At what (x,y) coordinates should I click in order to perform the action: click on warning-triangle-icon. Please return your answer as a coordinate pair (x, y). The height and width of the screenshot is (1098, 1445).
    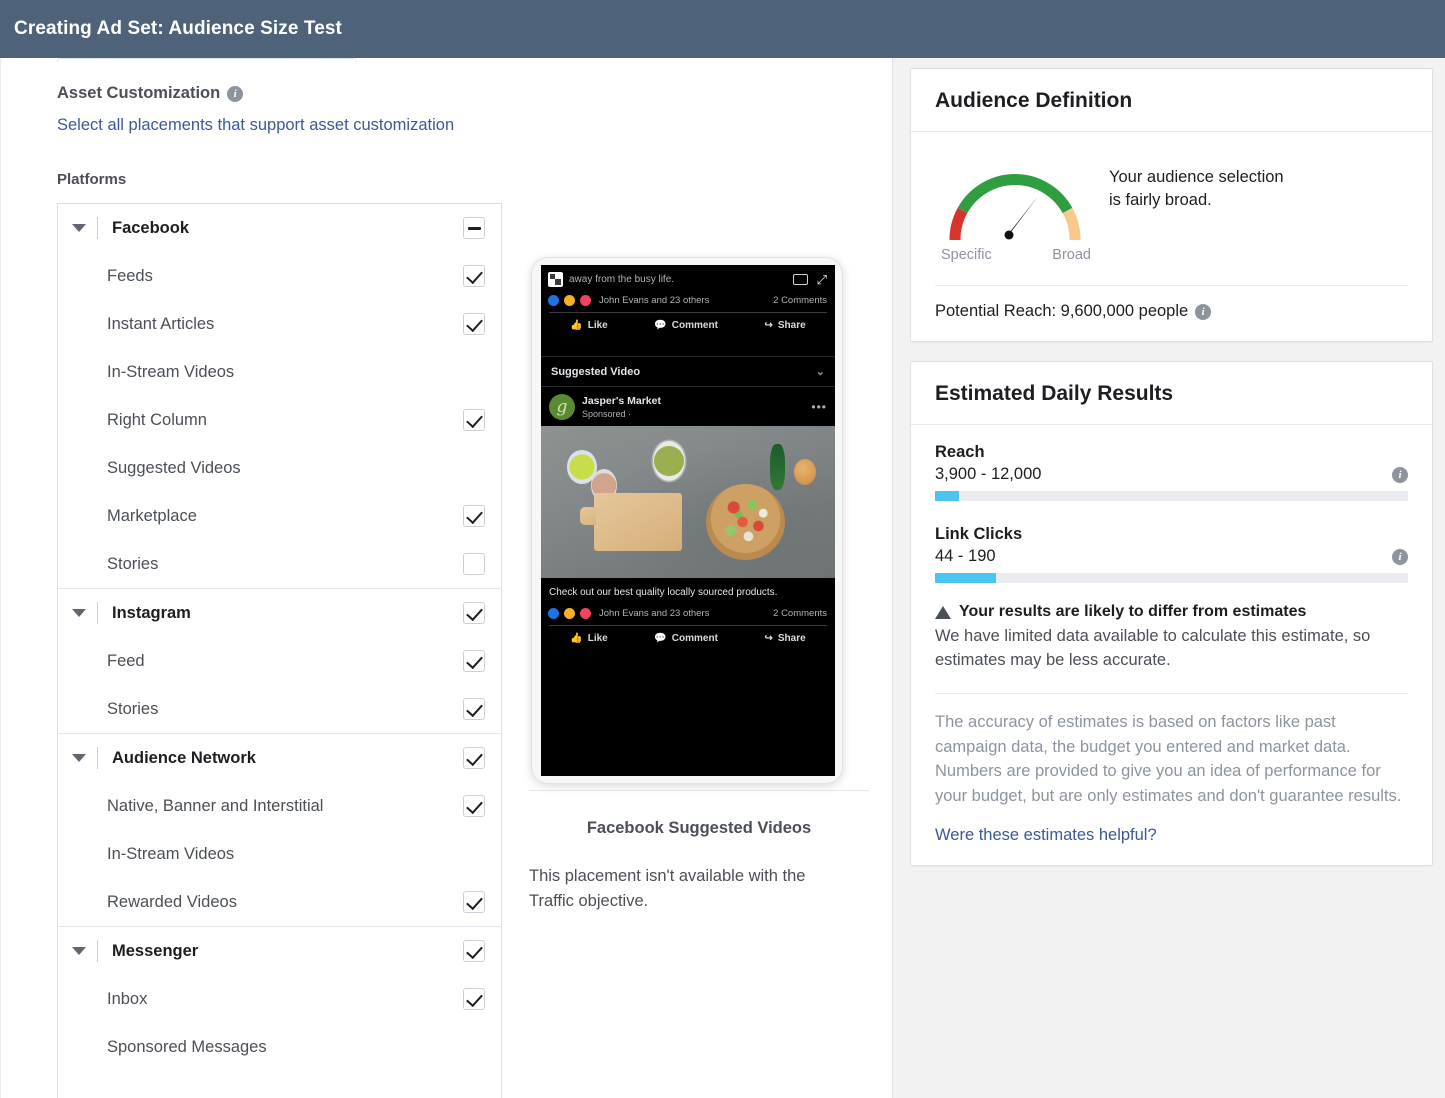
    Looking at the image, I should click on (943, 612).